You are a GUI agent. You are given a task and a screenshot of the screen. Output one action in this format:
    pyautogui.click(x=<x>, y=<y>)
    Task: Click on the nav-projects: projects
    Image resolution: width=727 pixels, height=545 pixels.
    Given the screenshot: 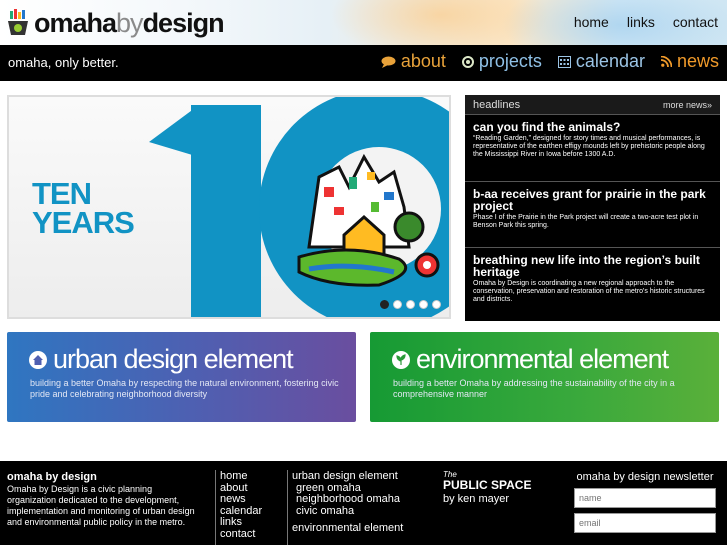 What is the action you would take?
    pyautogui.click(x=501, y=61)
    